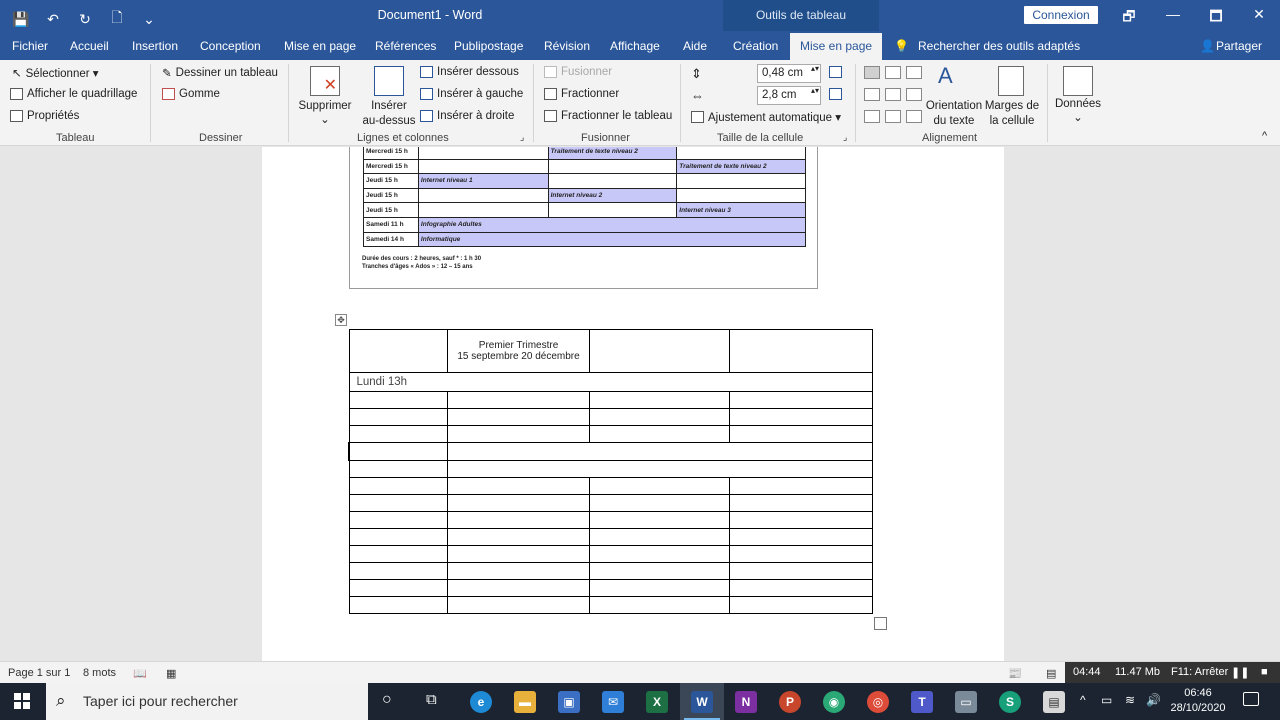 The width and height of the screenshot is (1280, 720). What do you see at coordinates (171, 673) in the screenshot?
I see `macro-record-icon: ▦` at bounding box center [171, 673].